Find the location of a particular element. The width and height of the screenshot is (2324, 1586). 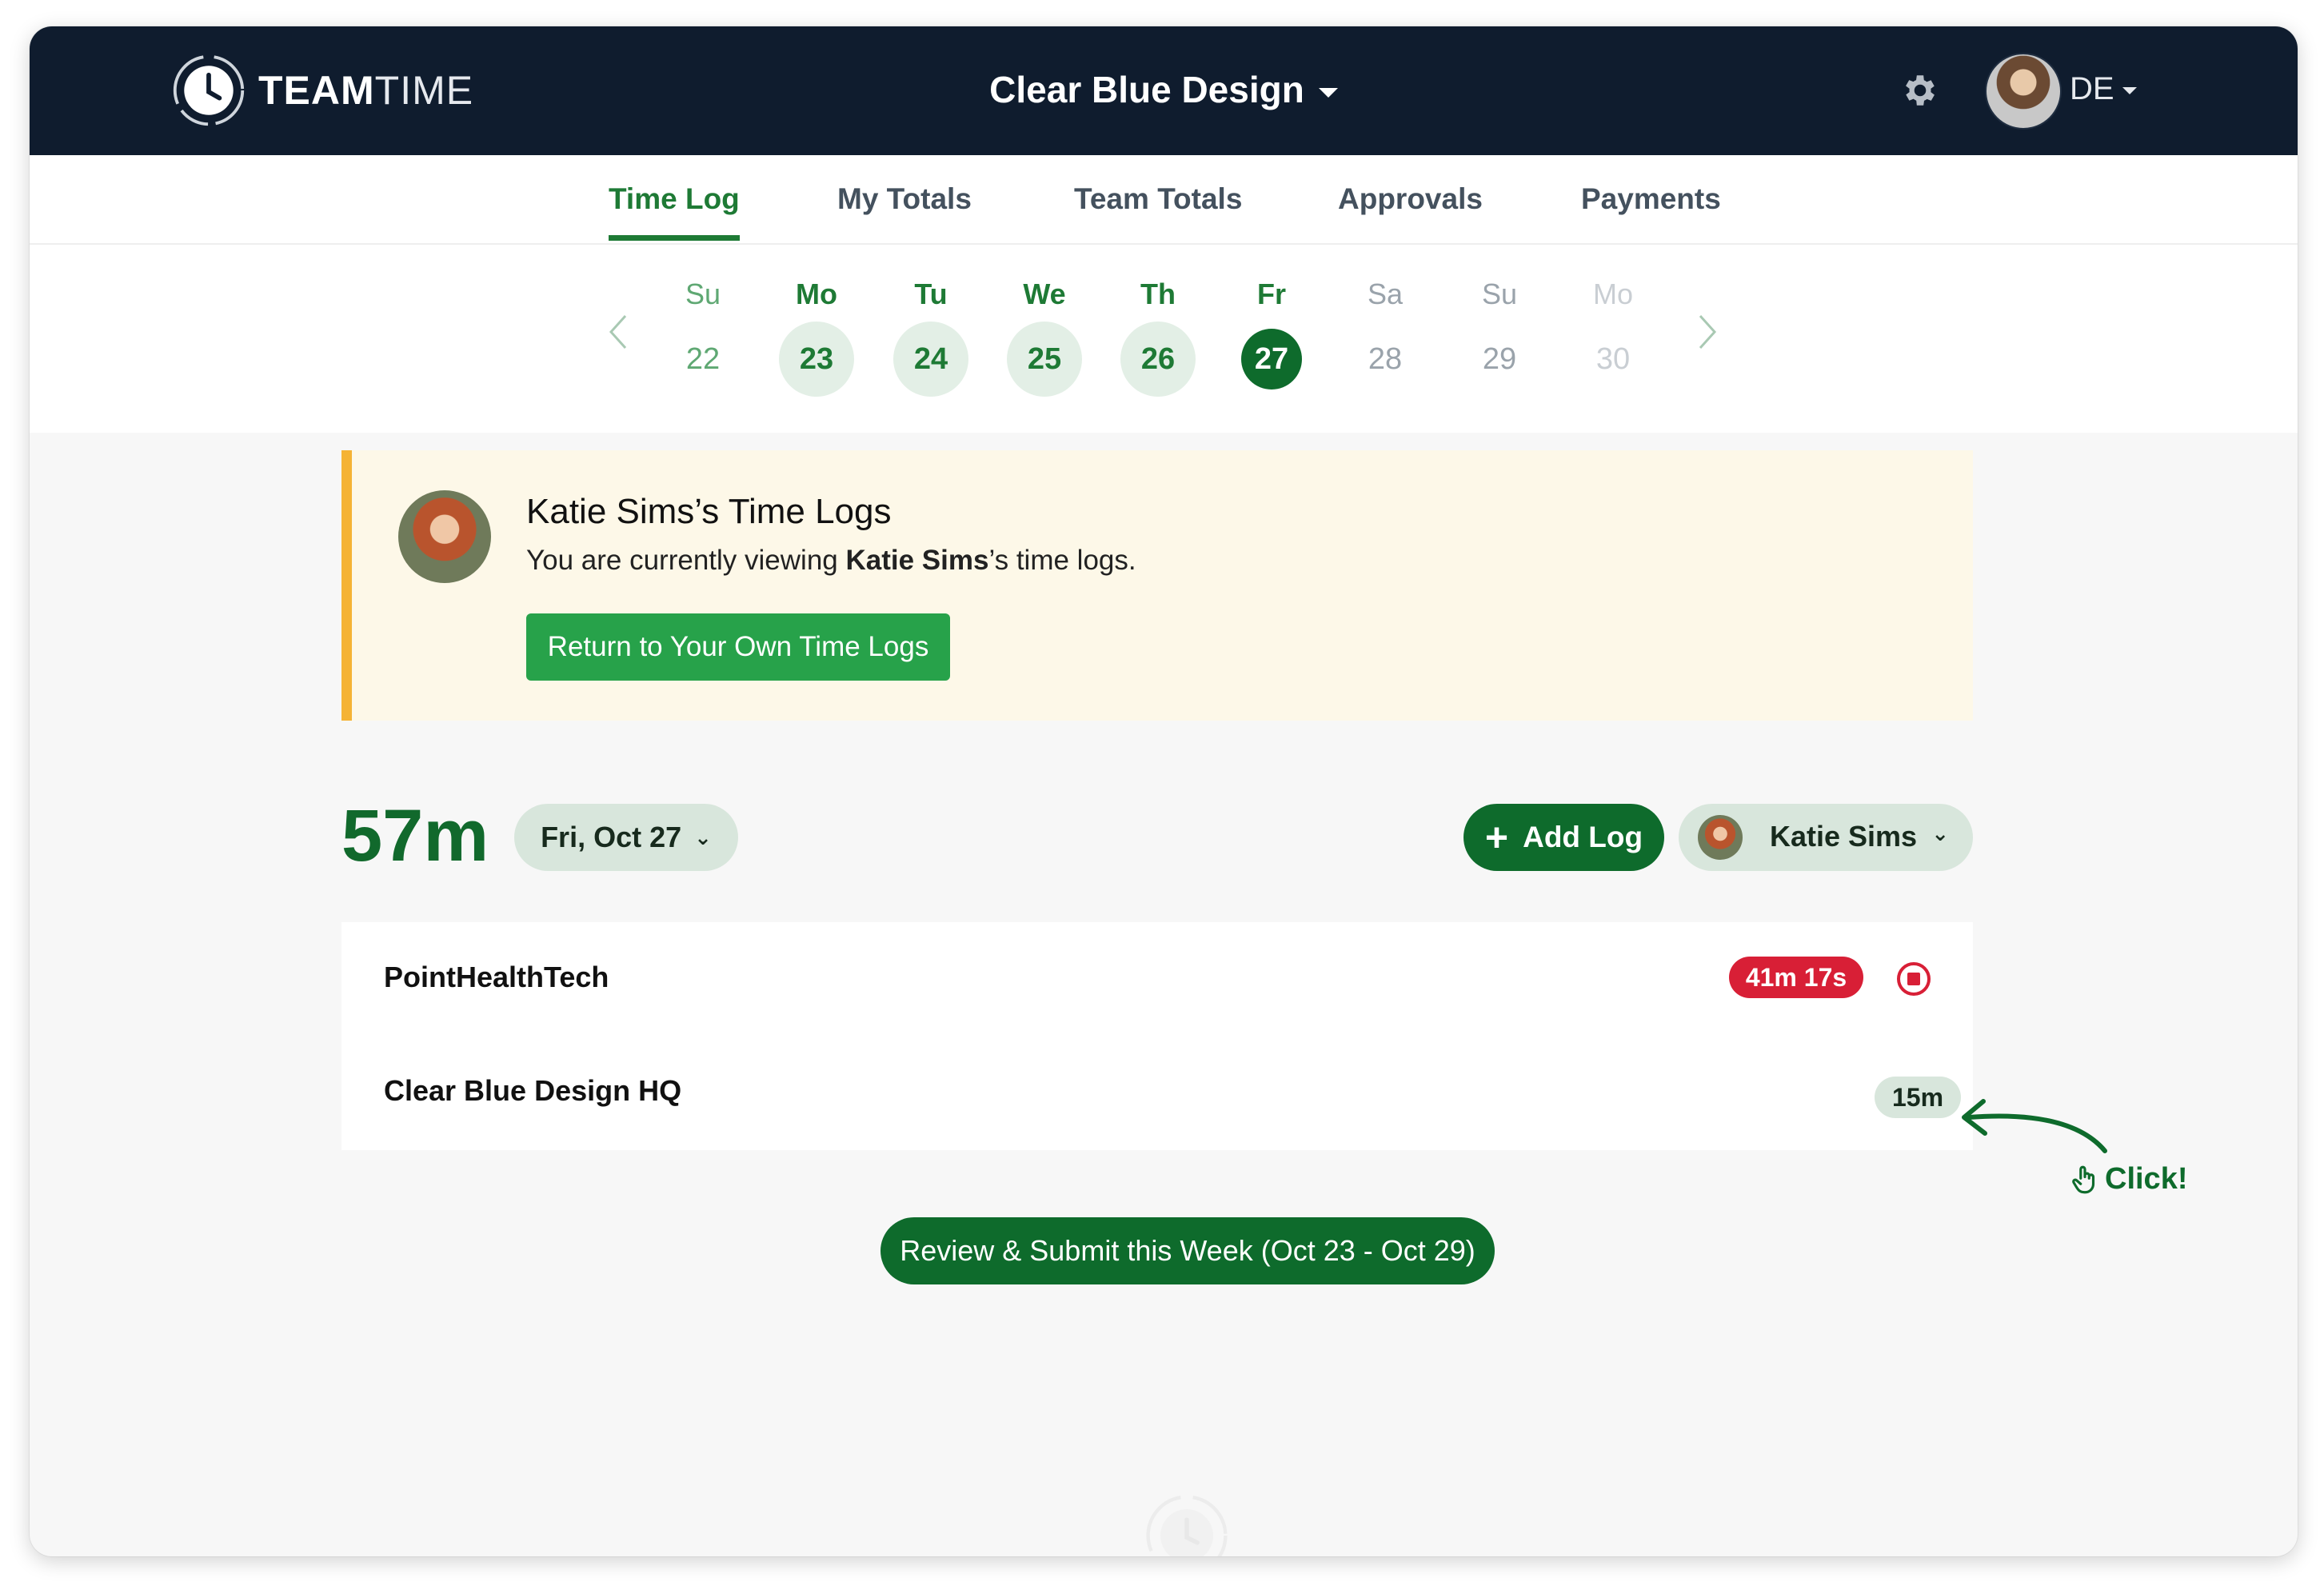

user-menu: DE is located at coordinates (2103, 89).